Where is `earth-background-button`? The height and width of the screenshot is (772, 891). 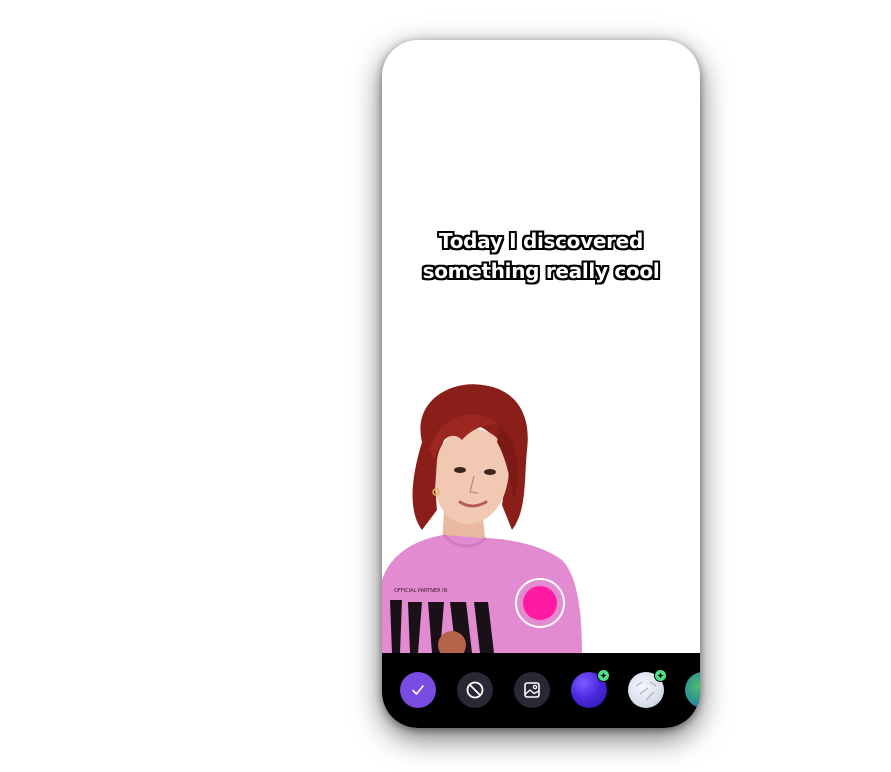
earth-background-button is located at coordinates (692, 690).